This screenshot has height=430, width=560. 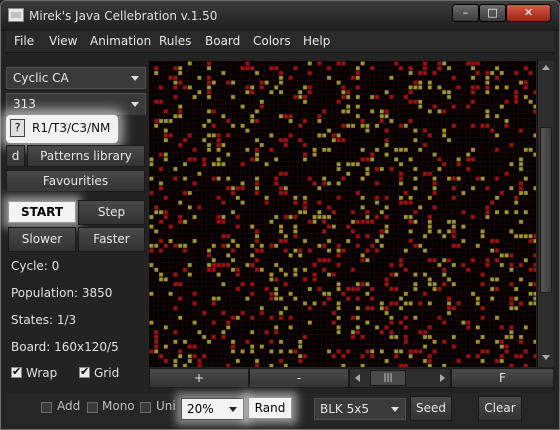 What do you see at coordinates (502, 378) in the screenshot?
I see `fit-button: F` at bounding box center [502, 378].